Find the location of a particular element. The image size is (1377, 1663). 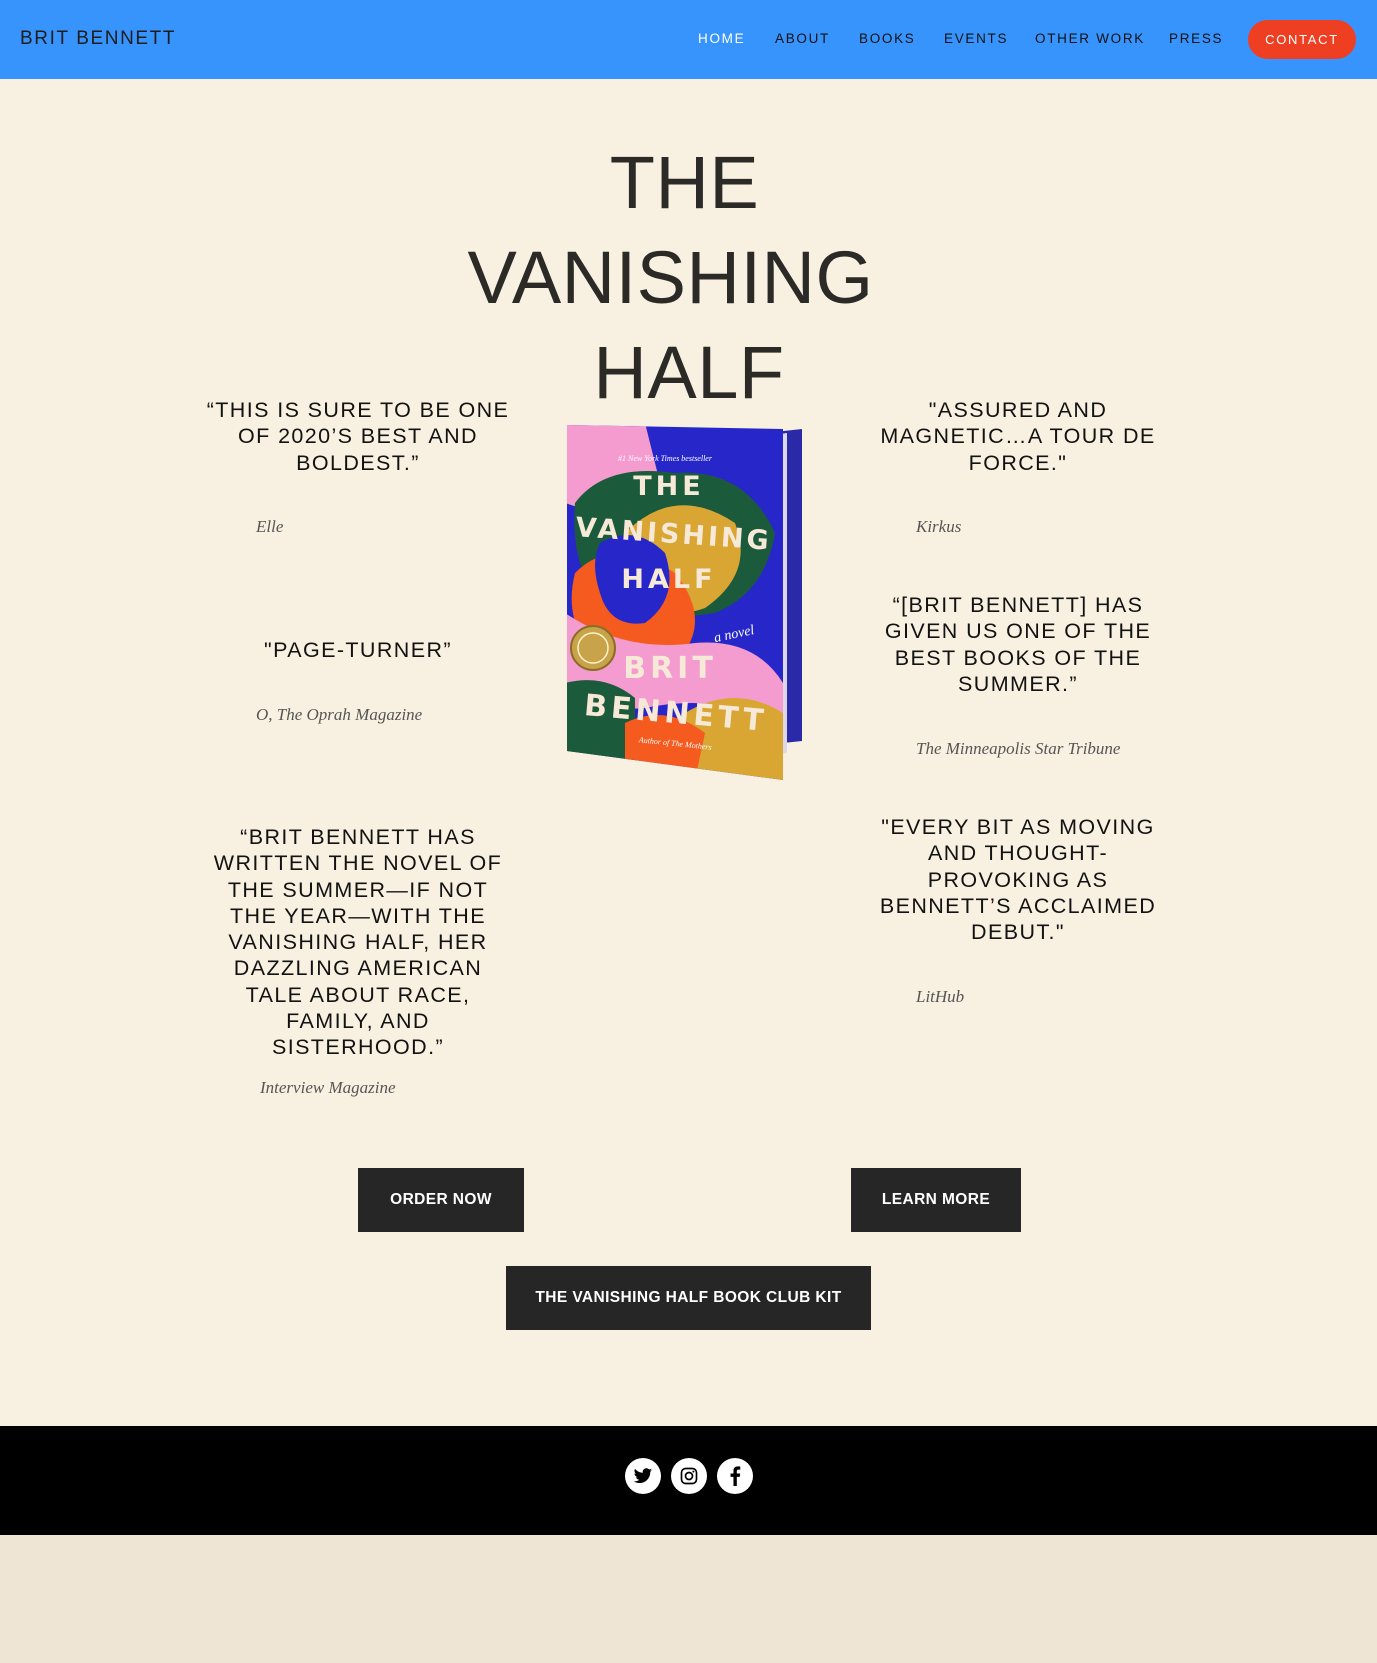

quote-source-lithub: LitHub is located at coordinates (940, 996).